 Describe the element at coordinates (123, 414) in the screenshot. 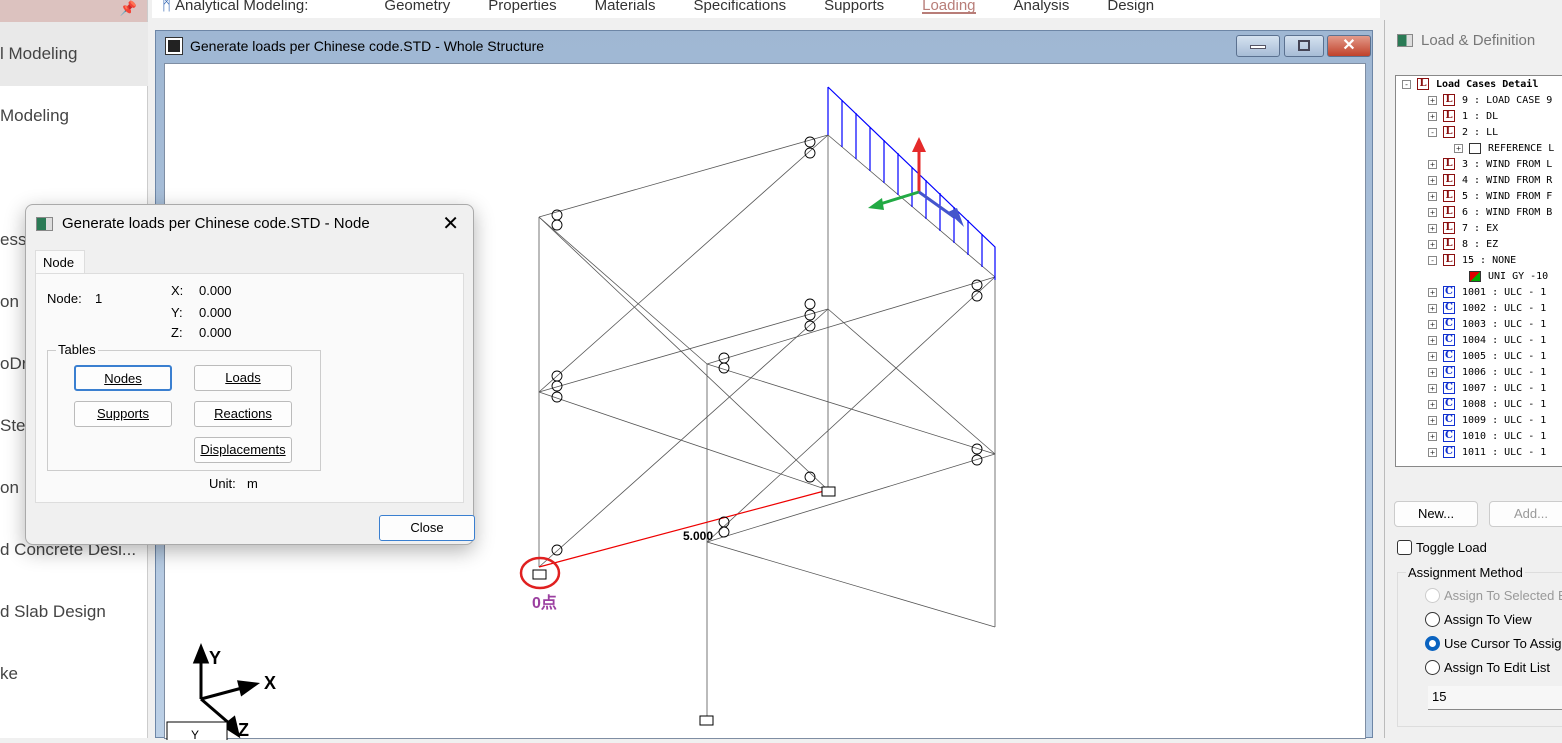

I see `supports-button: Supports` at that location.